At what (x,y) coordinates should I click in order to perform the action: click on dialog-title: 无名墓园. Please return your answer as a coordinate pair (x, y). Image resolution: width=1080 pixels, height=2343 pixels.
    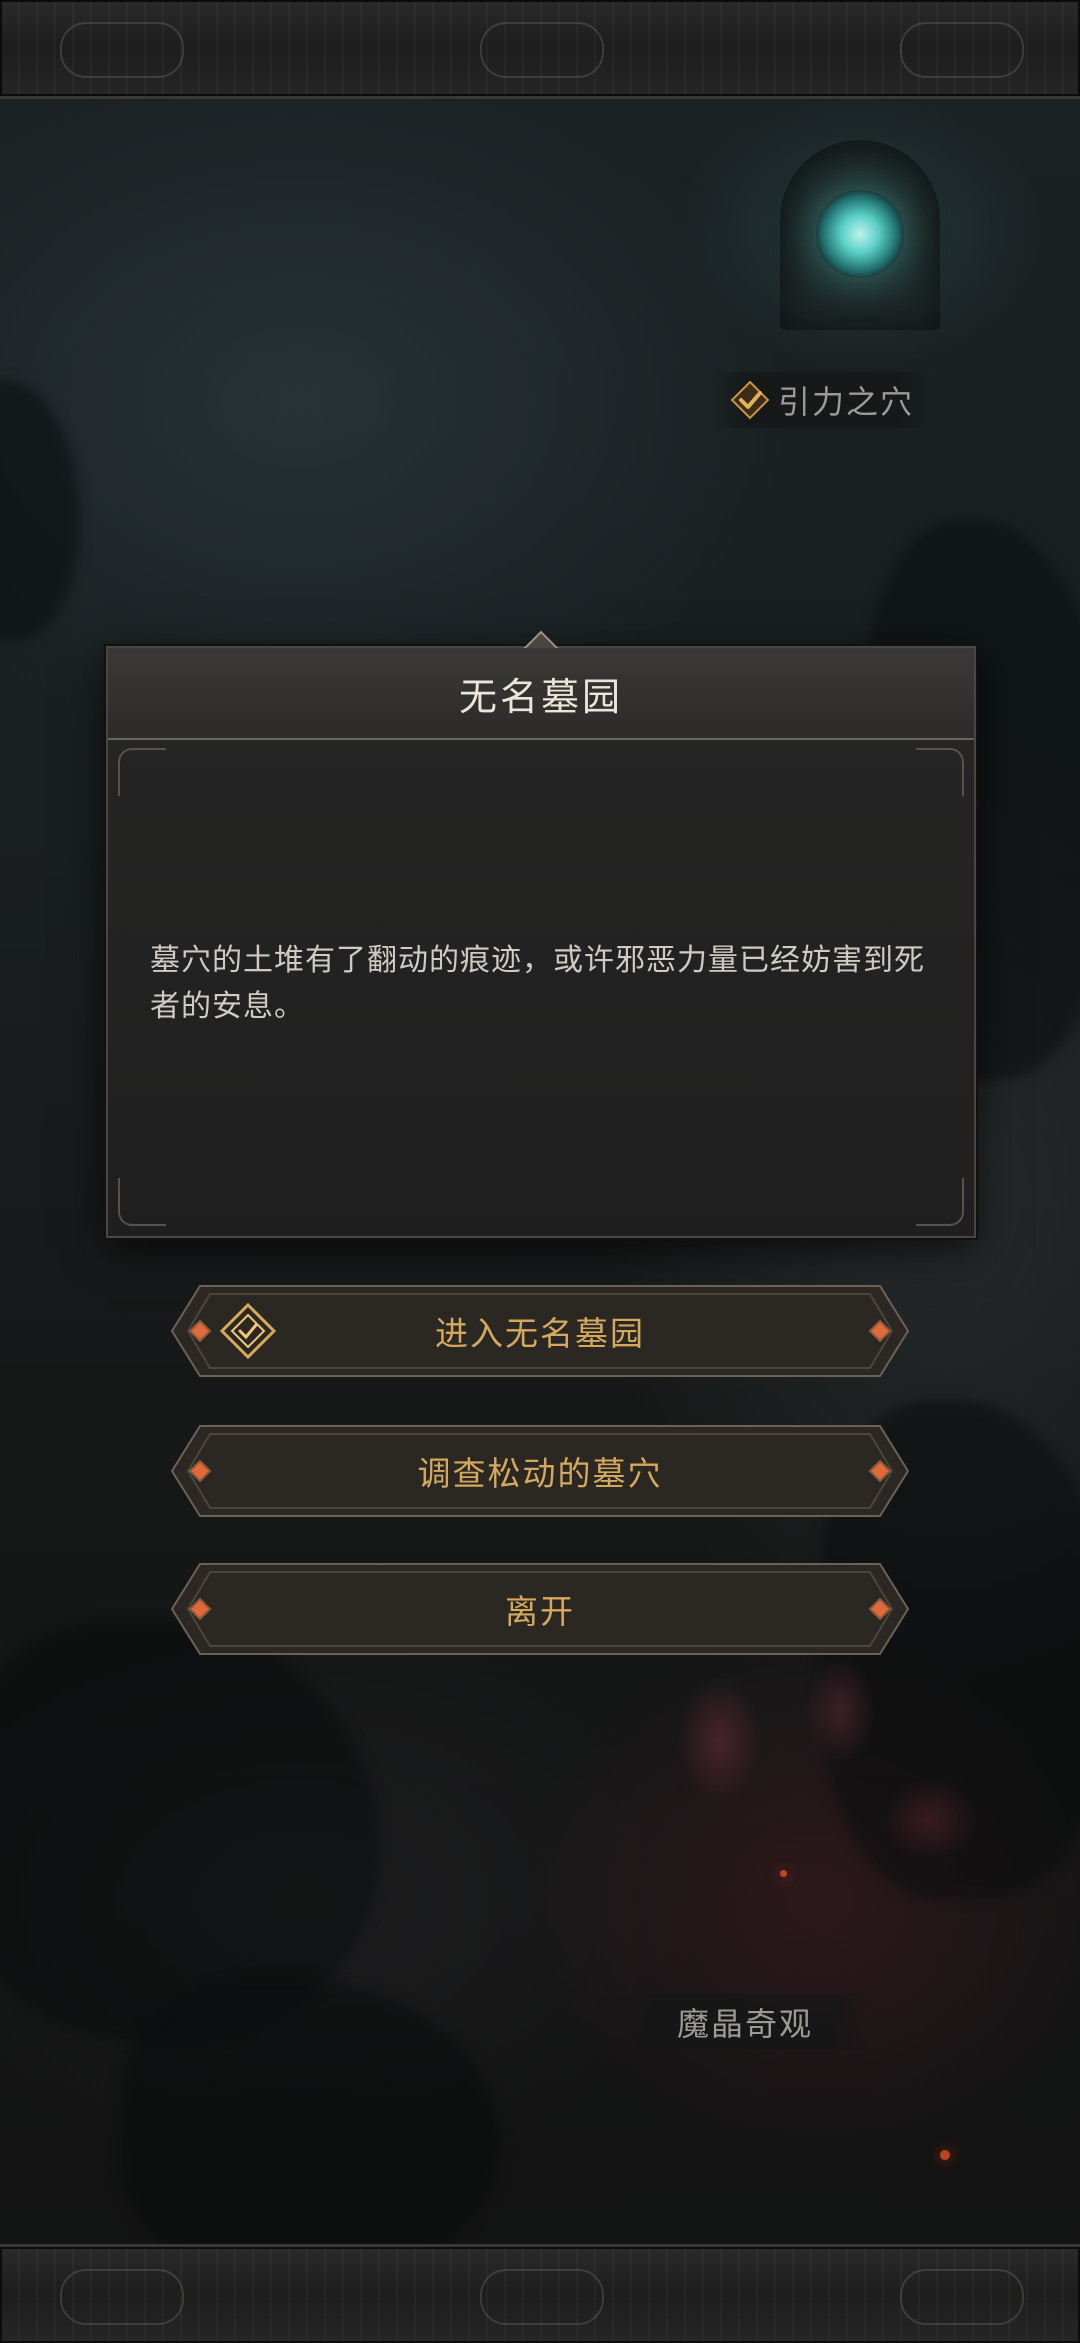
    Looking at the image, I should click on (540, 696).